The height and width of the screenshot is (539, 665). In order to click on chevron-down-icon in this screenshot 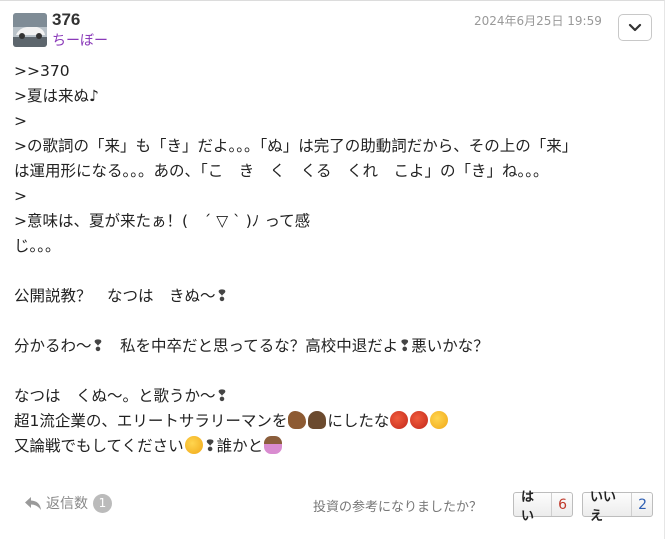, I will do `click(635, 27)`.